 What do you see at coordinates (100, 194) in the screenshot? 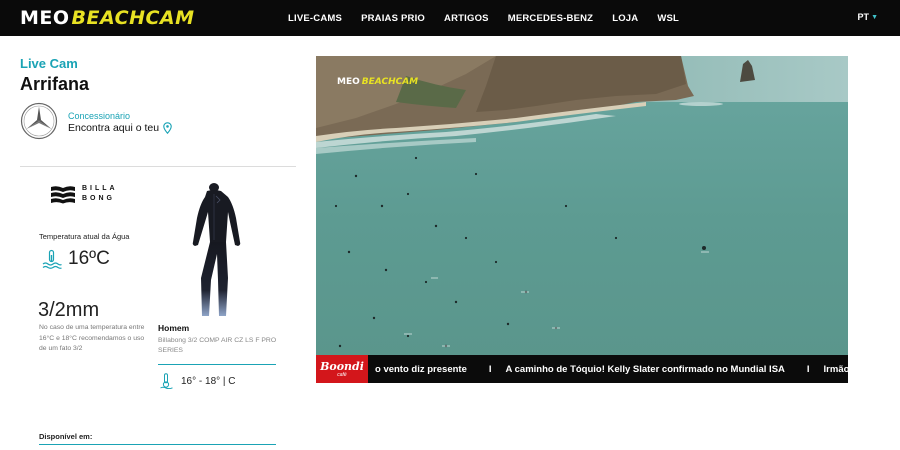
I see `billabong-wordmark: BILLA BONG` at bounding box center [100, 194].